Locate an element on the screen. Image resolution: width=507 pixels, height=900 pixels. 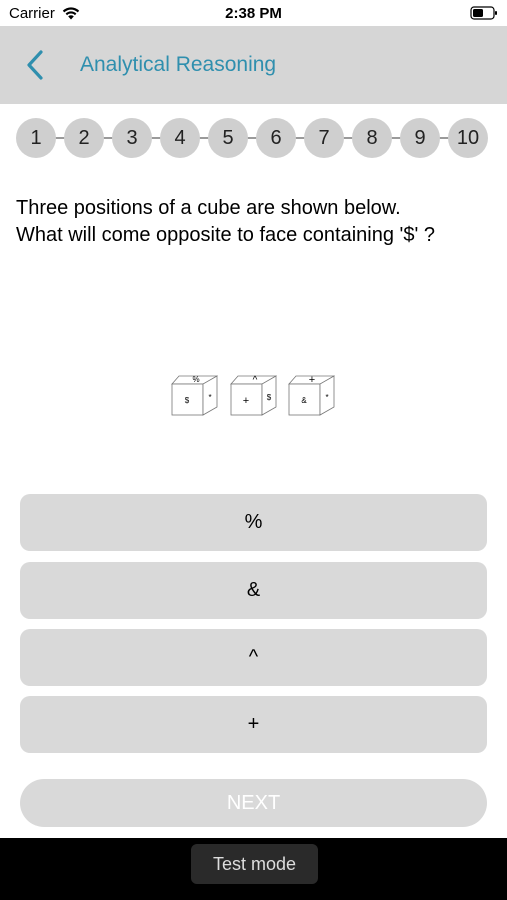
cube-1-front: $ is located at coordinates (187, 400).